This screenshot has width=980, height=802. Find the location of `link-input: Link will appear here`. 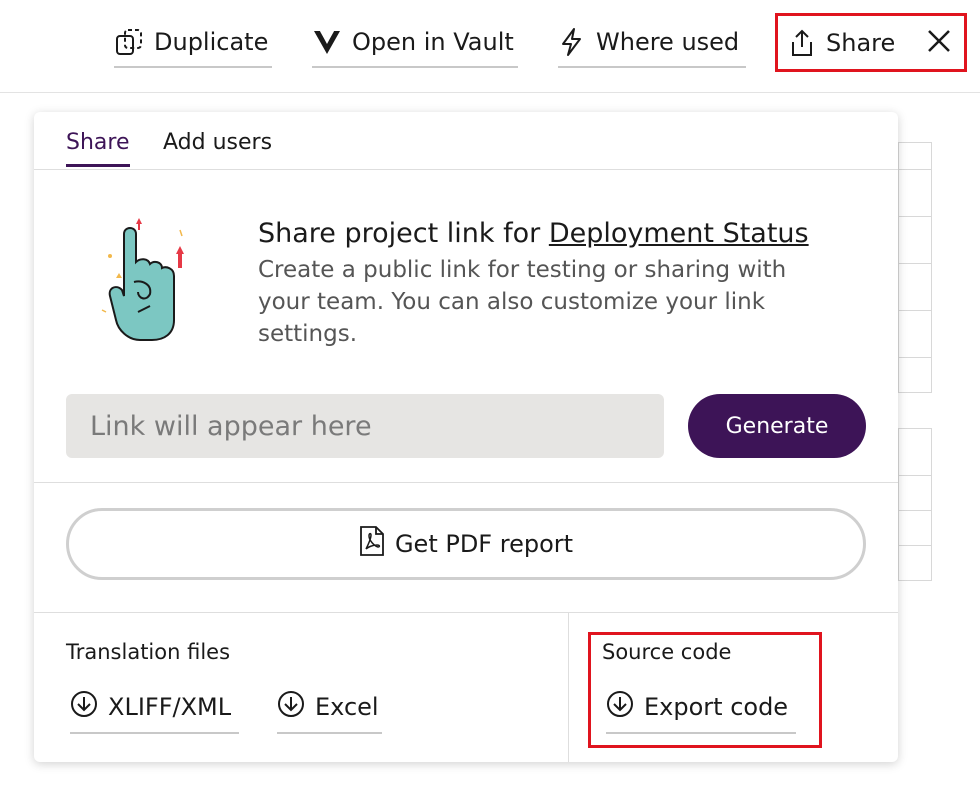

link-input: Link will appear here is located at coordinates (365, 426).